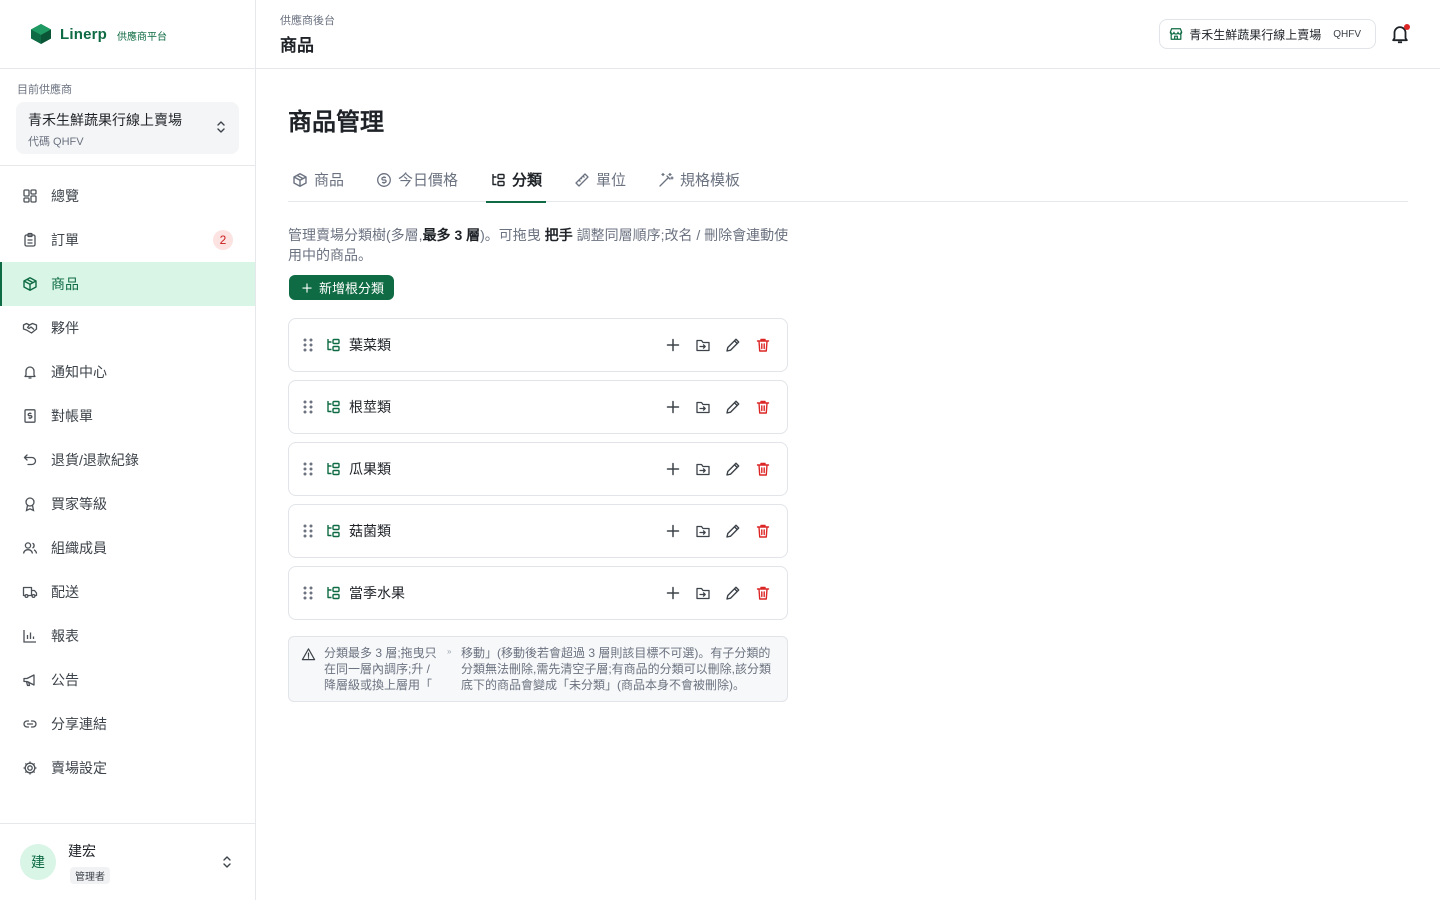  I want to click on ruler-icon, so click(582, 180).